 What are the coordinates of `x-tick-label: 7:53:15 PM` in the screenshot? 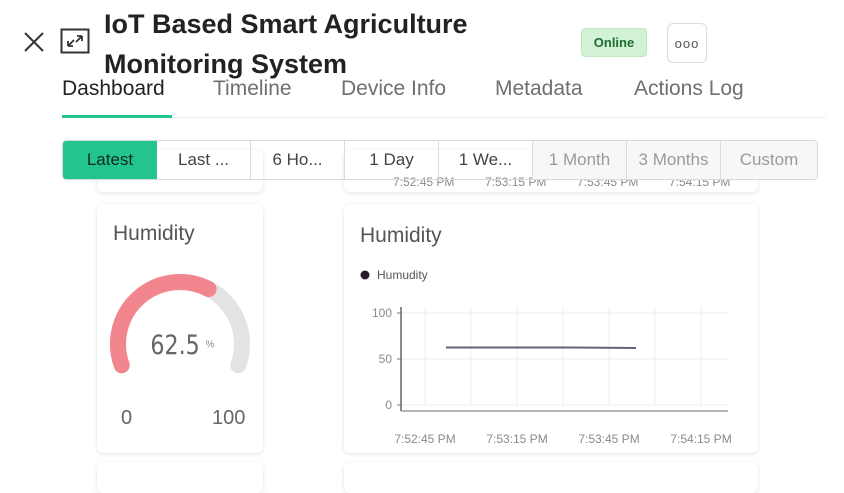 It's located at (516, 439).